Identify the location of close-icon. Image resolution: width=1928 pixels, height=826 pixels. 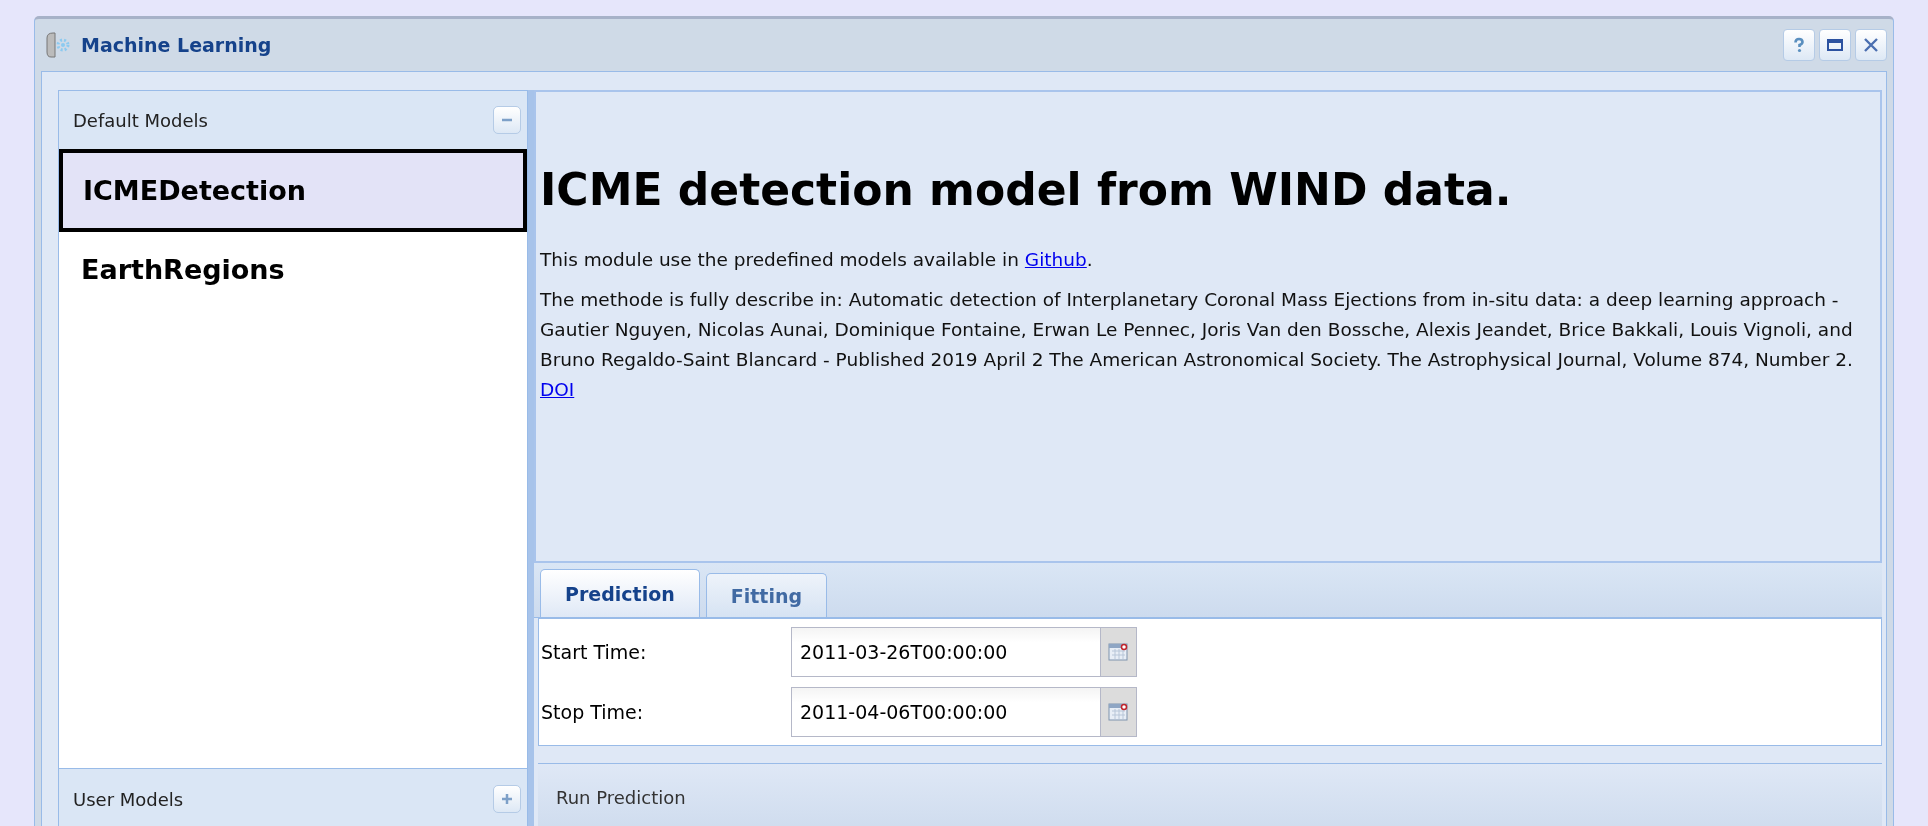
(1871, 45).